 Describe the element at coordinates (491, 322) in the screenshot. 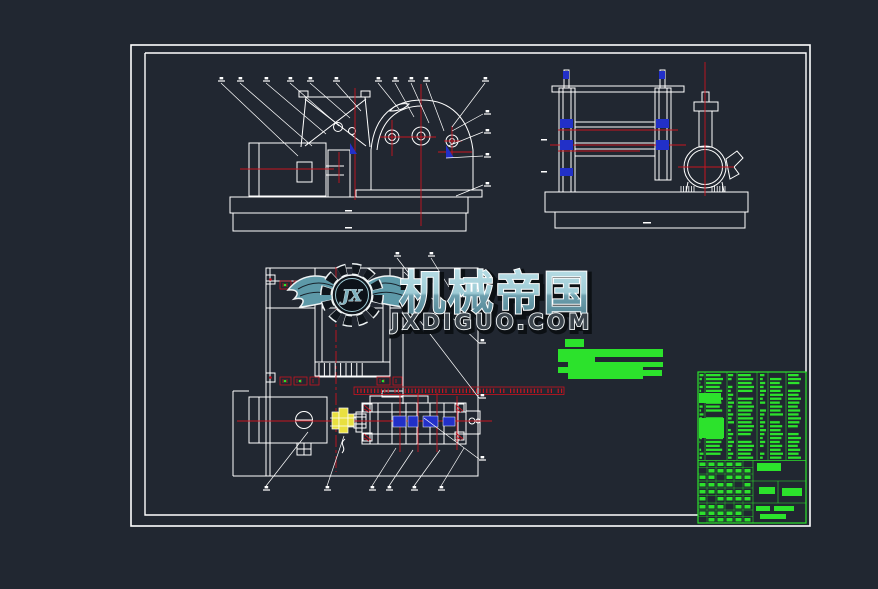

I see `site-text: JXDIGUO.COM` at that location.